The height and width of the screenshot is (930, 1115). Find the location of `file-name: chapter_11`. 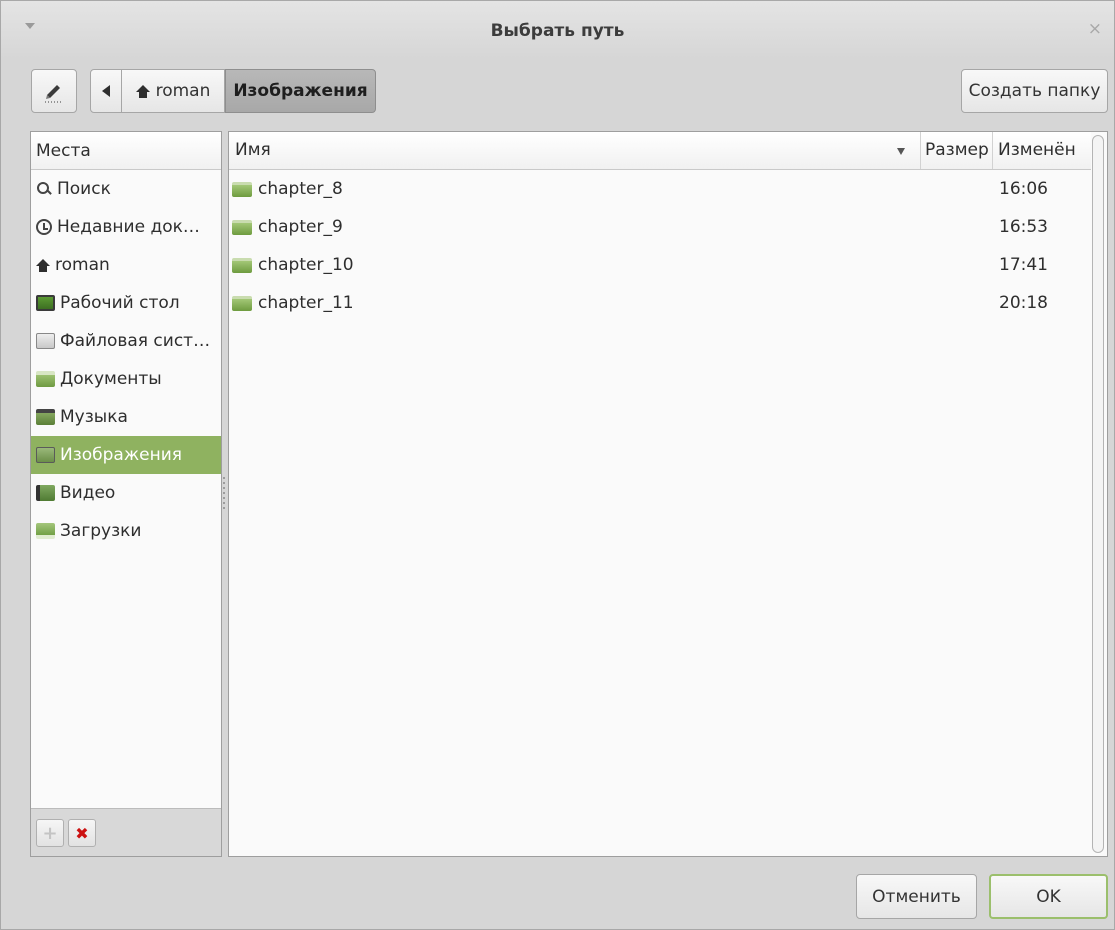

file-name: chapter_11 is located at coordinates (306, 303).